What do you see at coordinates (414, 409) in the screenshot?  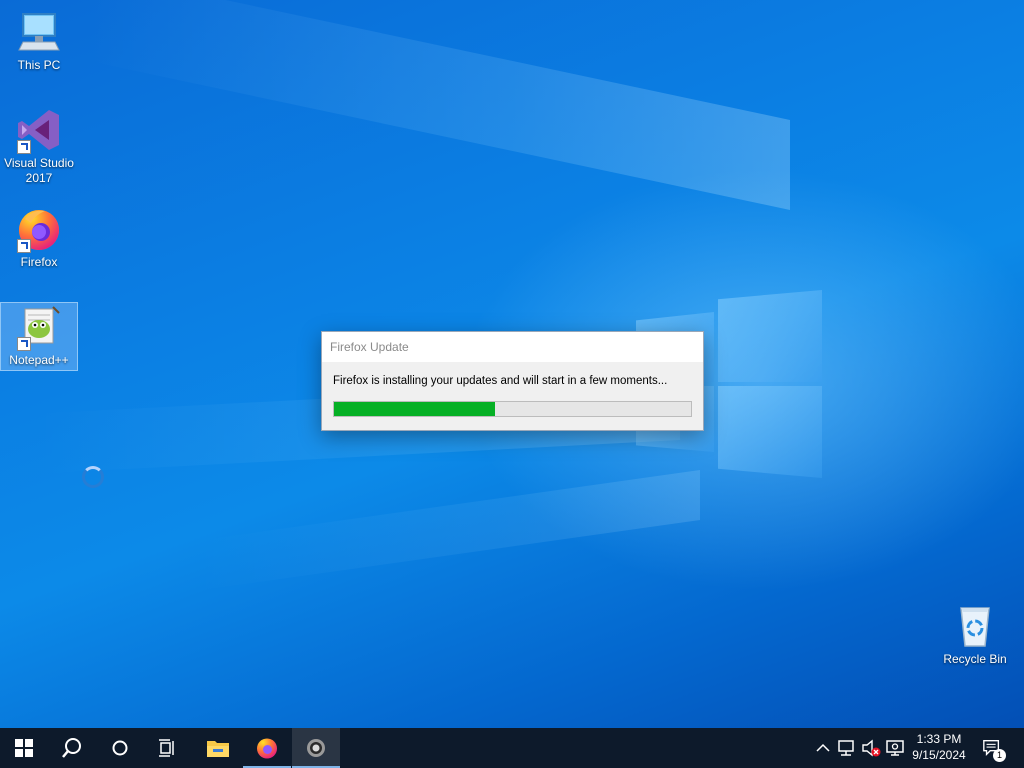 I see `update-progress-fill` at bounding box center [414, 409].